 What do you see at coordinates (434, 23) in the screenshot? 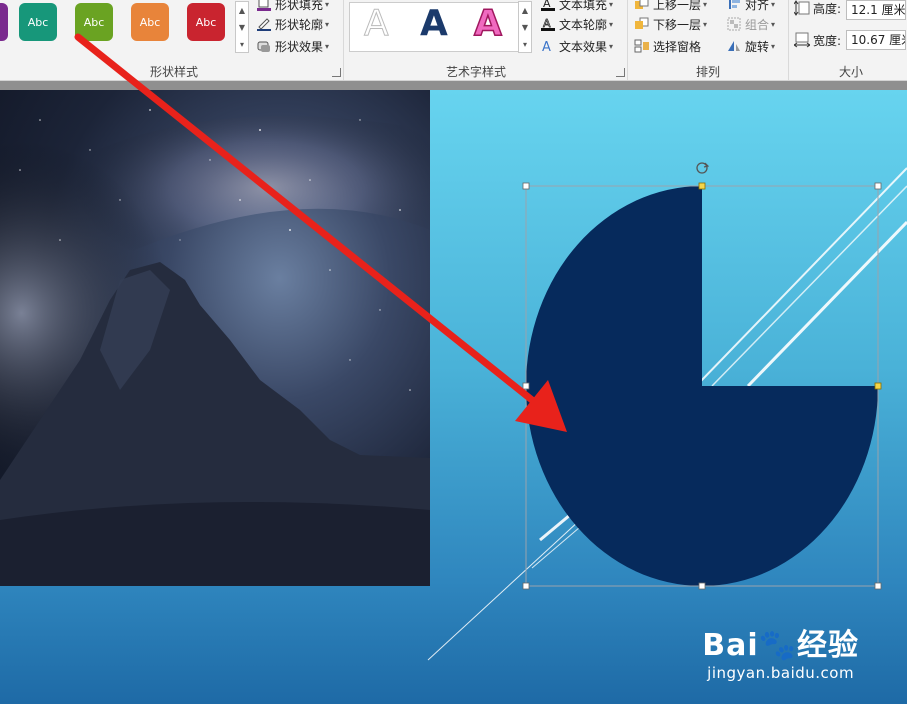
I see `wordart-sample-navy: A` at bounding box center [434, 23].